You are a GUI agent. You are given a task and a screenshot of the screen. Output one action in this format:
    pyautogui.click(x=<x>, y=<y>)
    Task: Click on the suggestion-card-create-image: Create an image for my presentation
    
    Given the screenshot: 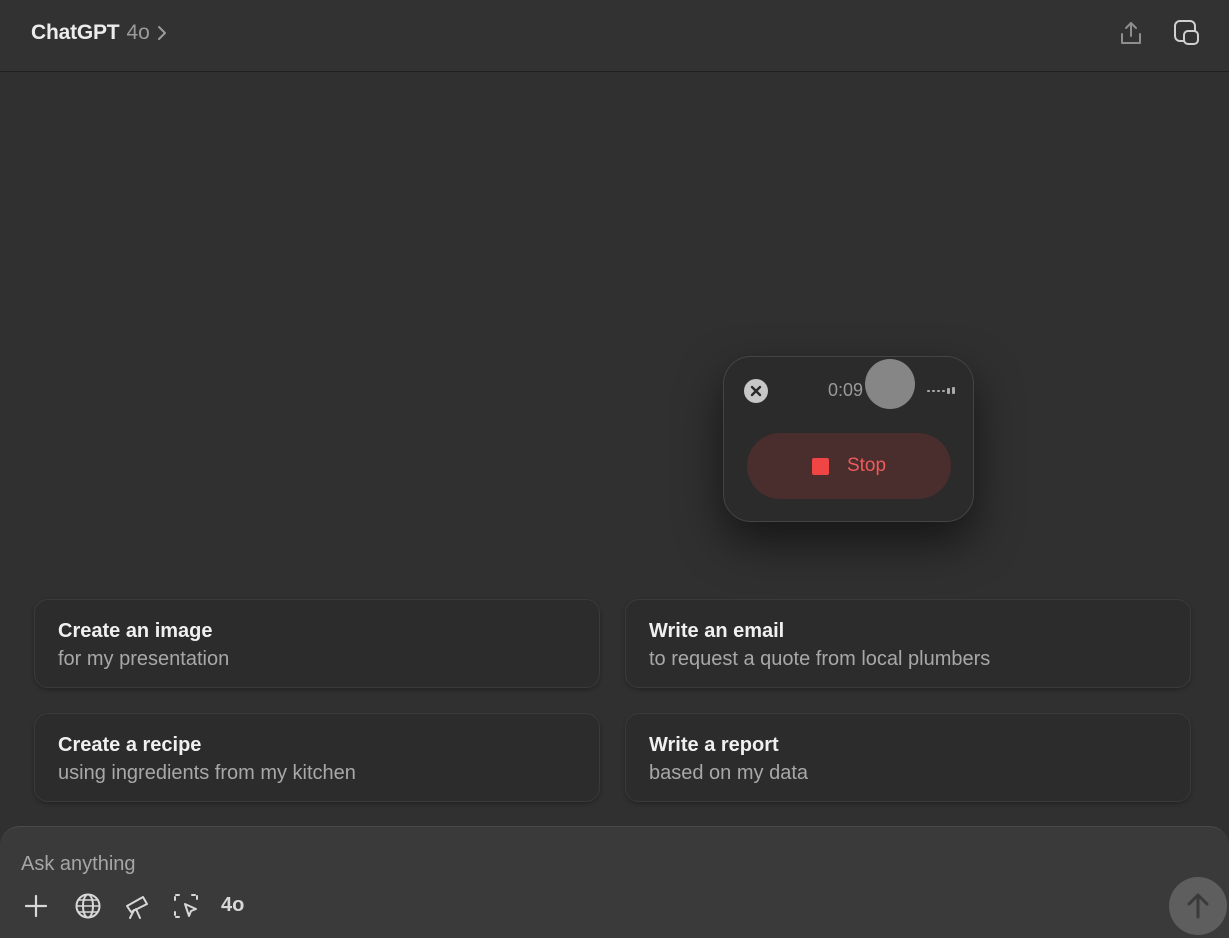 What is the action you would take?
    pyautogui.click(x=317, y=643)
    